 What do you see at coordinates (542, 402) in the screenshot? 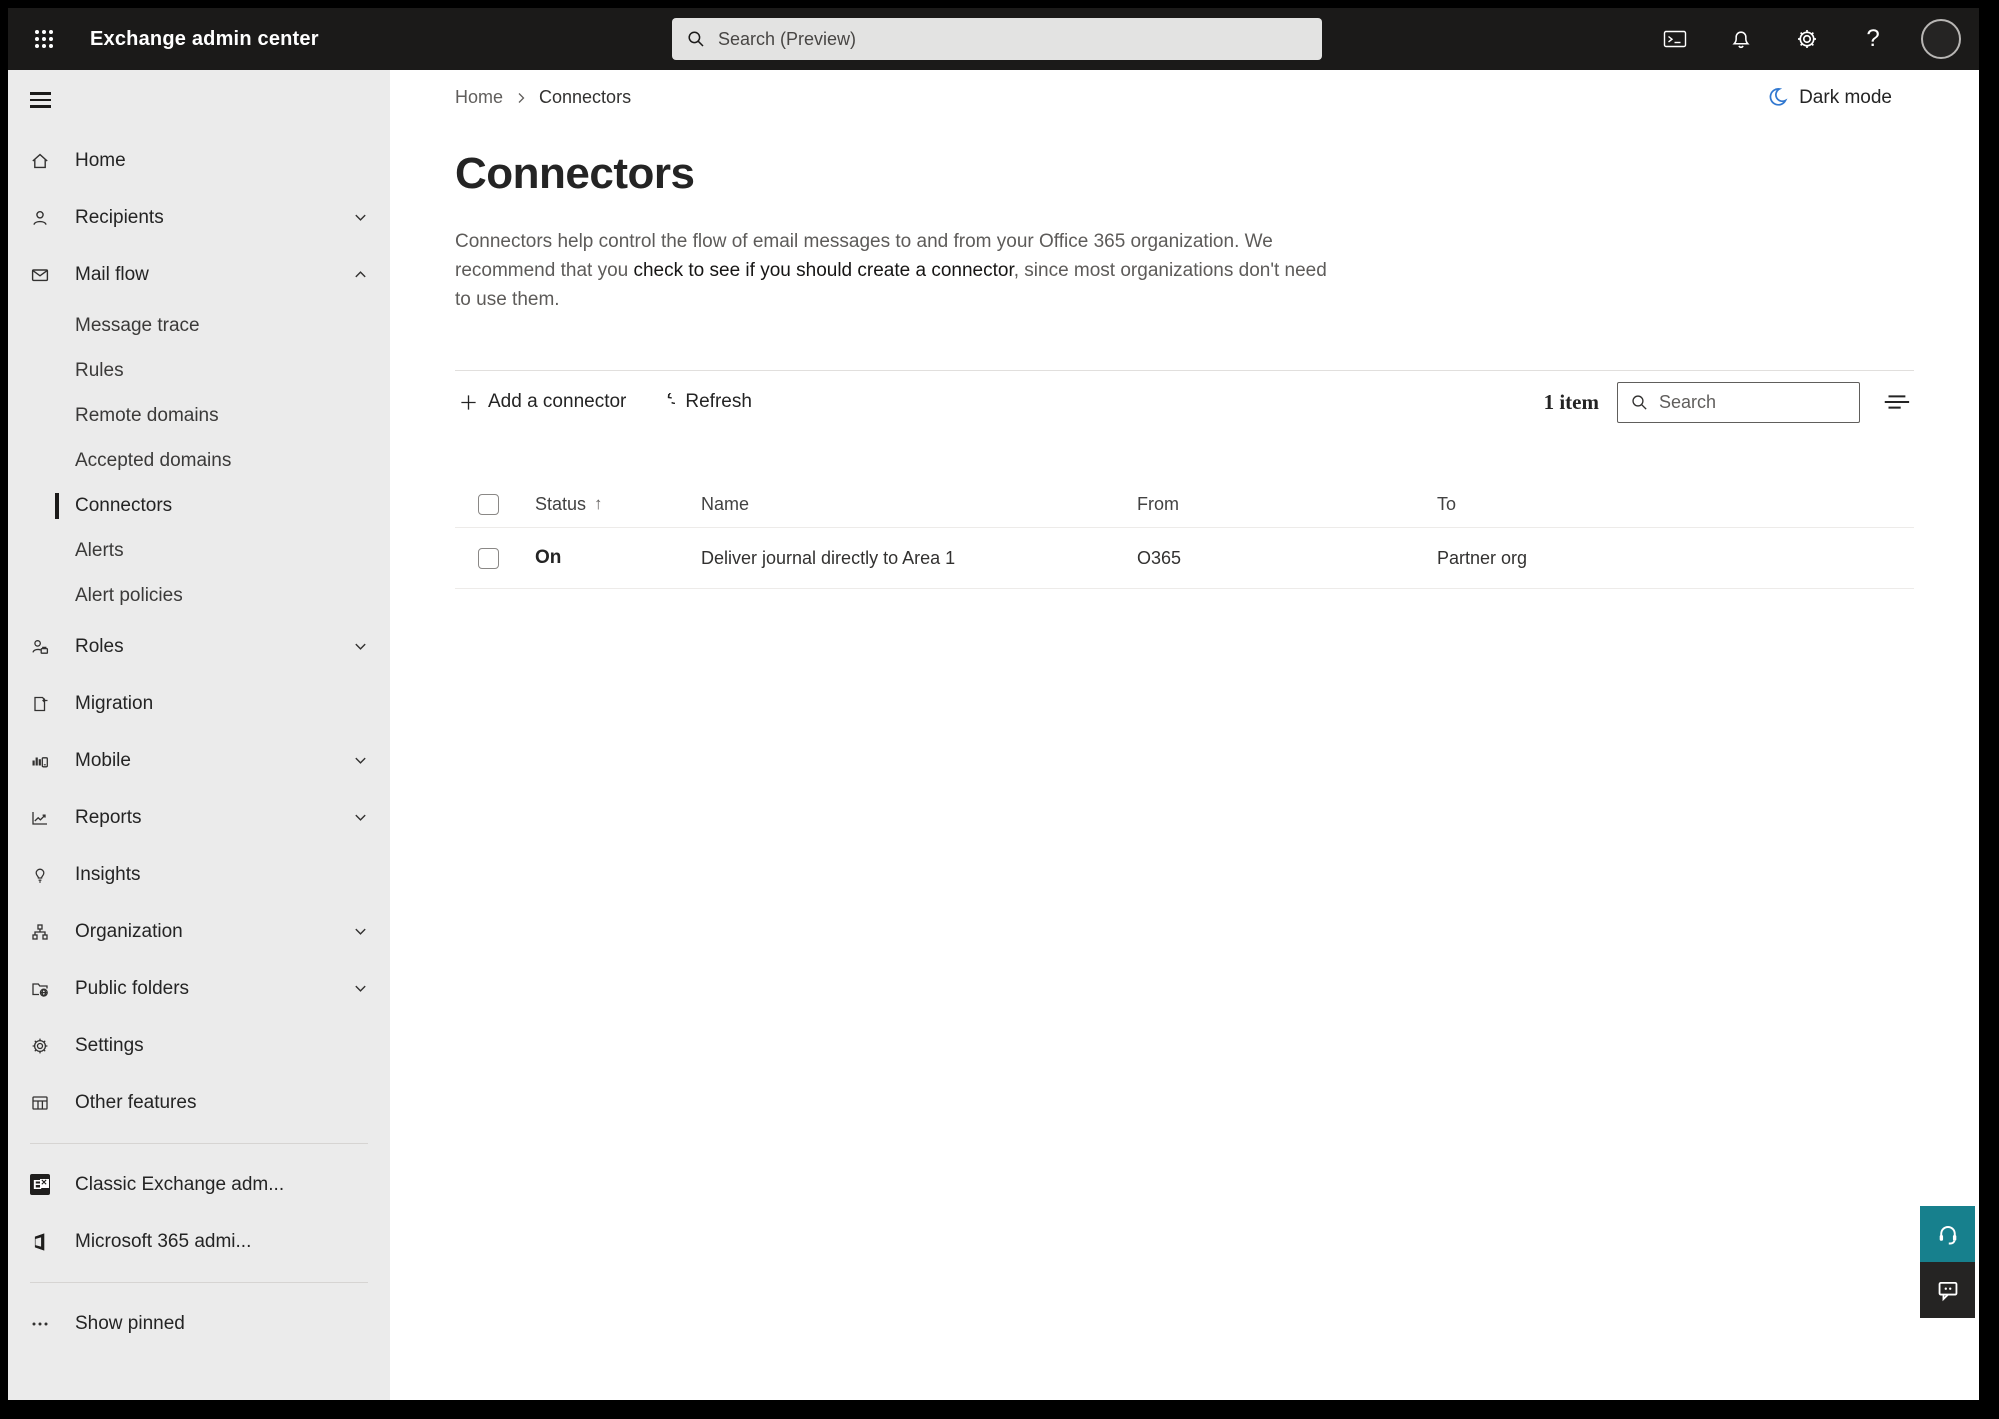
I see `add-connector-button: Add a connector` at bounding box center [542, 402].